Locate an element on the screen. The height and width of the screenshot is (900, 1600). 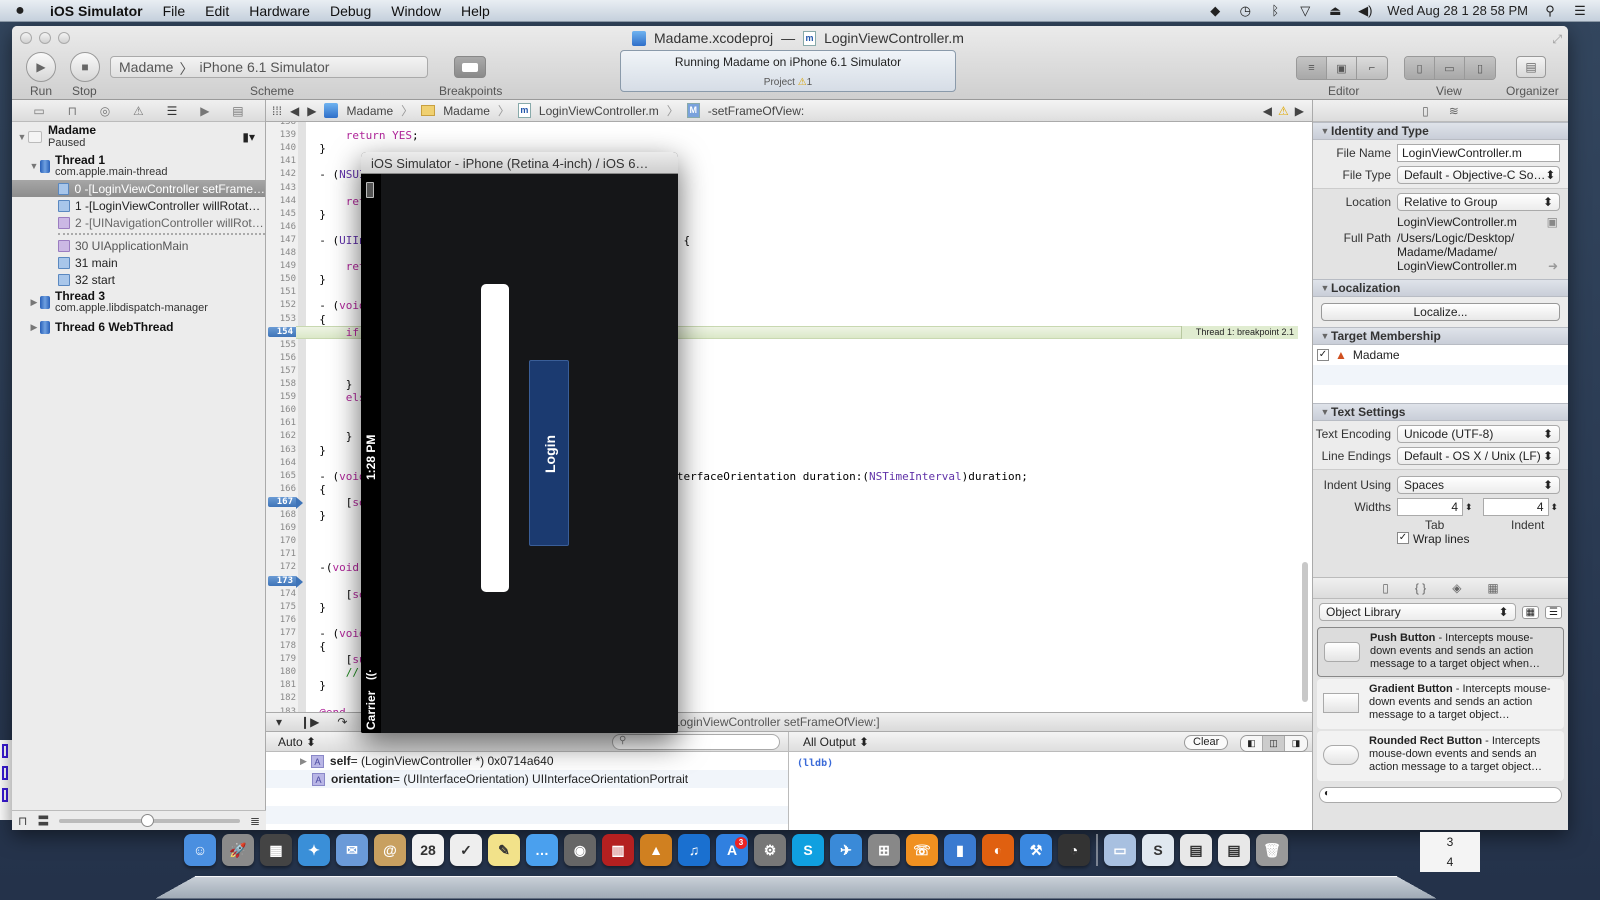
localization-section-header: ▼ Localization is located at coordinates (1440, 288).